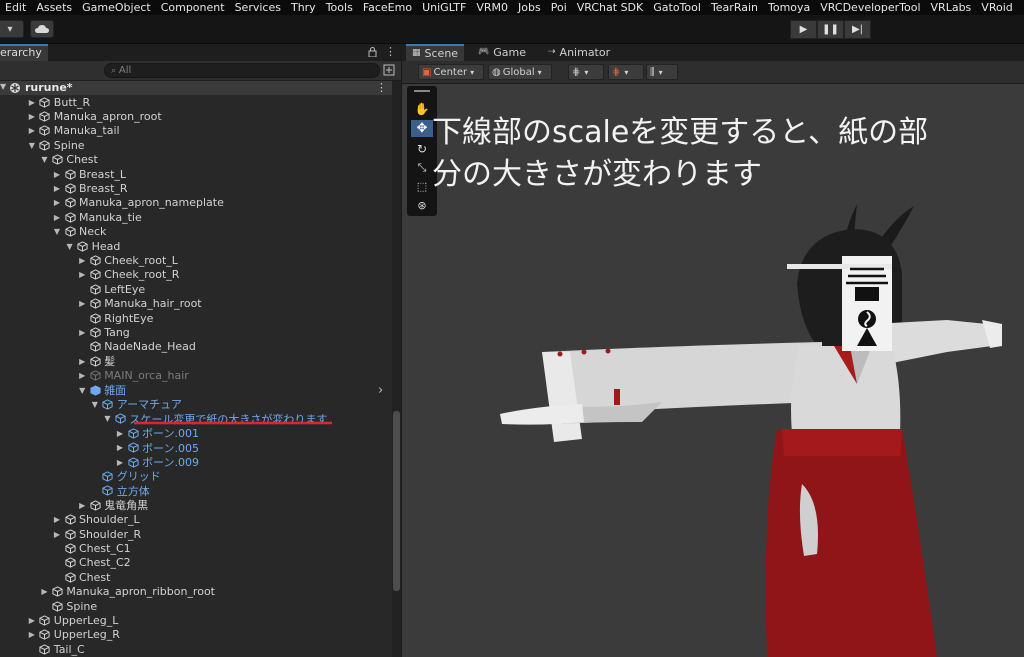 Image resolution: width=1024 pixels, height=657 pixels. I want to click on tab-game: 🎮 Game, so click(507, 52).